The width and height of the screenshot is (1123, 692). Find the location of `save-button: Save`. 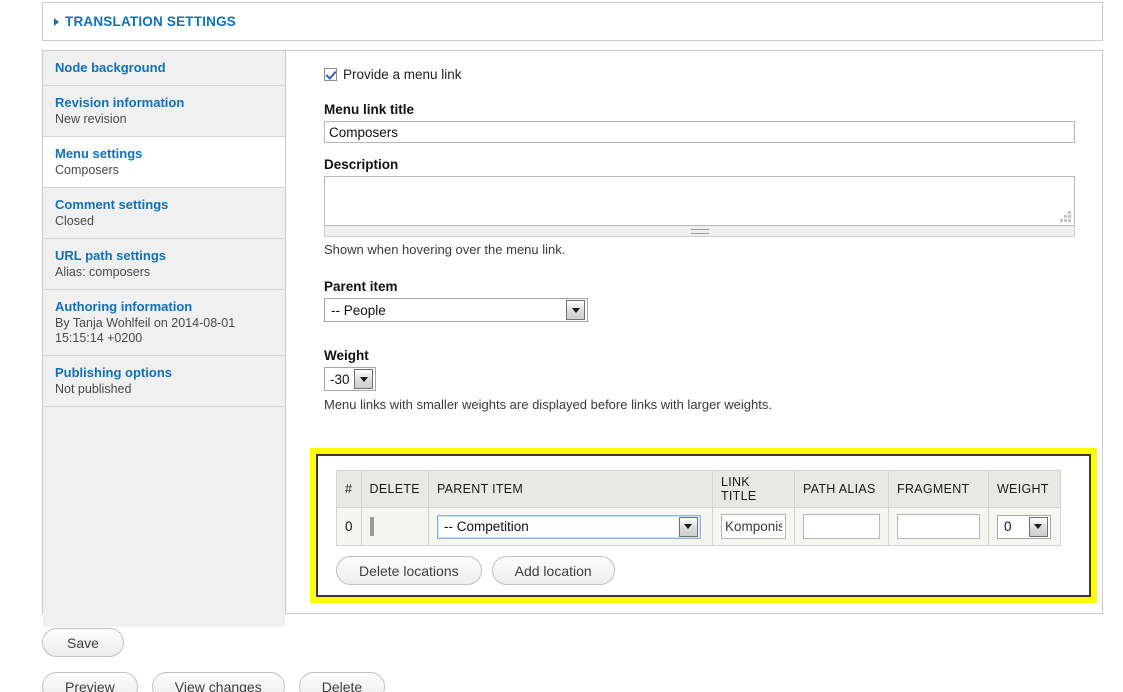

save-button: Save is located at coordinates (83, 642).